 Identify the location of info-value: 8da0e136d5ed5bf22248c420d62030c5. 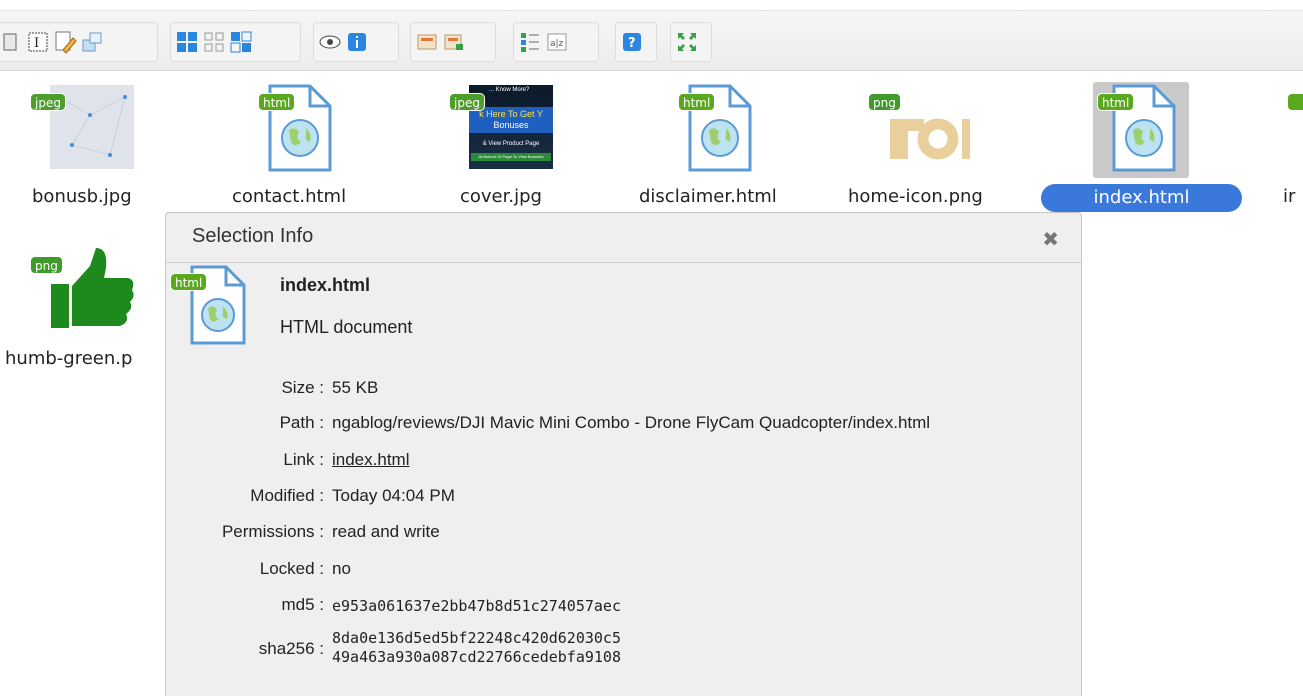
(476, 638).